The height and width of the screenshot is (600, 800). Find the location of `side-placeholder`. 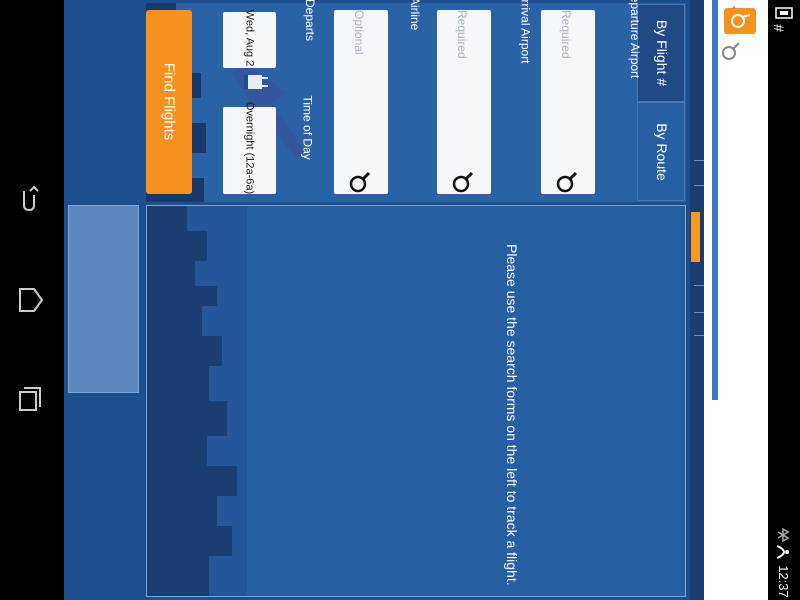

side-placeholder is located at coordinates (103, 299).